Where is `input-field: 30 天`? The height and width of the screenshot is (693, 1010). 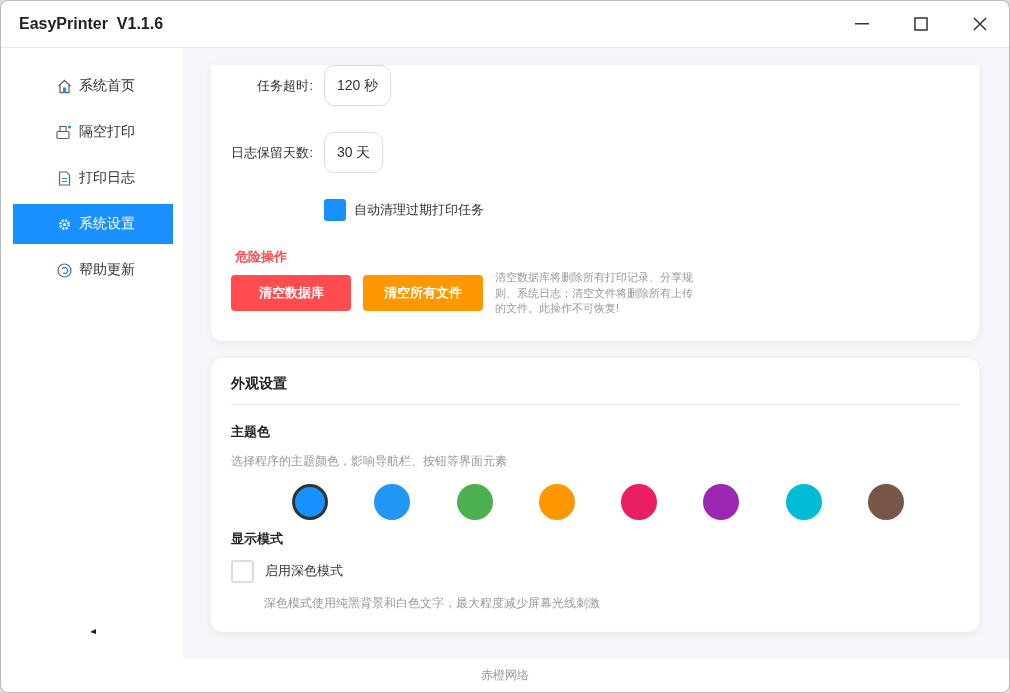
input-field: 30 天 is located at coordinates (354, 152).